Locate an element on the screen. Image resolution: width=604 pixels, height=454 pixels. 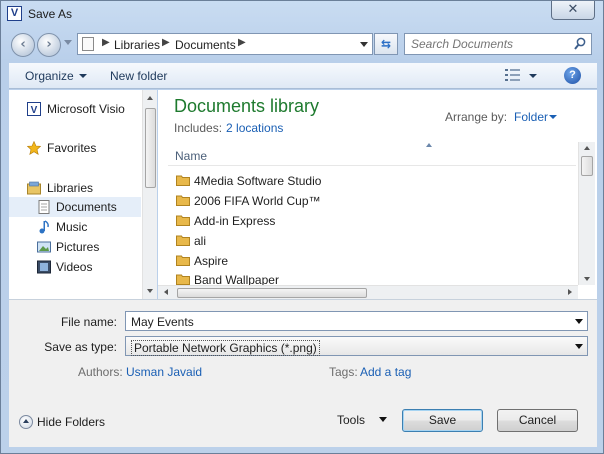
file-name: 4Media Software Studio is located at coordinates (258, 181).